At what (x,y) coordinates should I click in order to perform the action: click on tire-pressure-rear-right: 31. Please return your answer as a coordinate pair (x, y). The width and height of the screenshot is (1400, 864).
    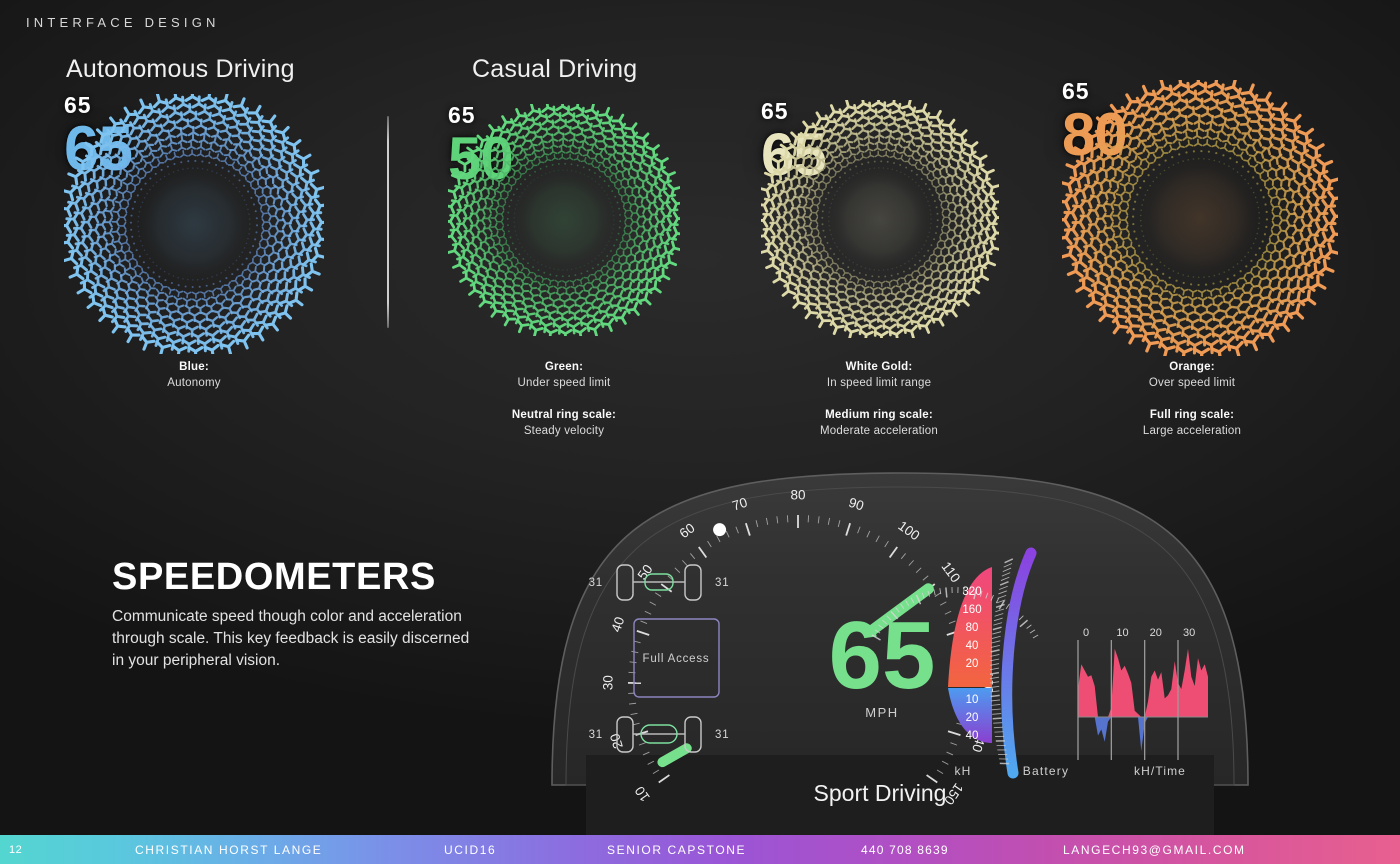
    Looking at the image, I should click on (722, 735).